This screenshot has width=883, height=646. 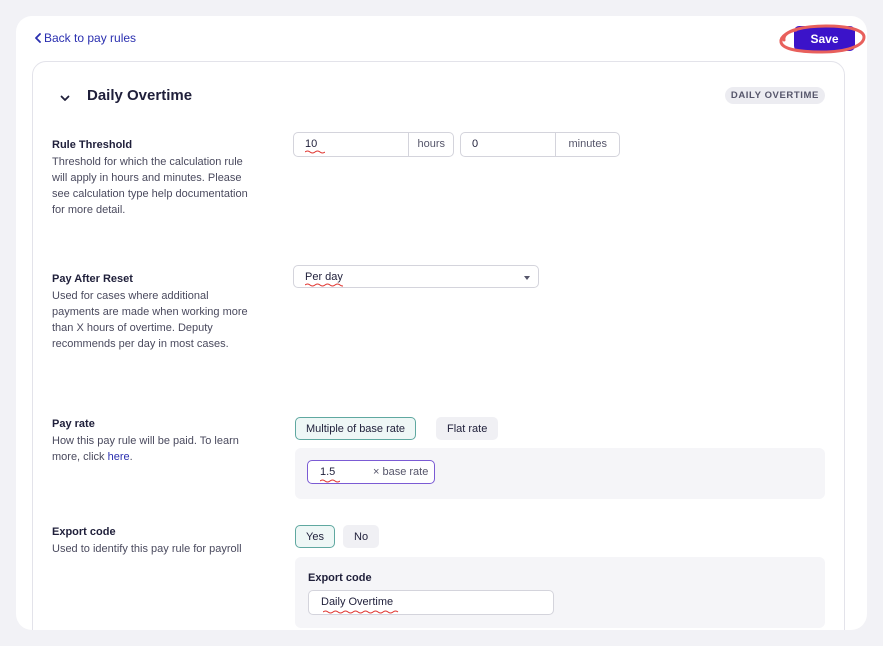 What do you see at coordinates (84, 532) in the screenshot?
I see `export-code-title: Export code` at bounding box center [84, 532].